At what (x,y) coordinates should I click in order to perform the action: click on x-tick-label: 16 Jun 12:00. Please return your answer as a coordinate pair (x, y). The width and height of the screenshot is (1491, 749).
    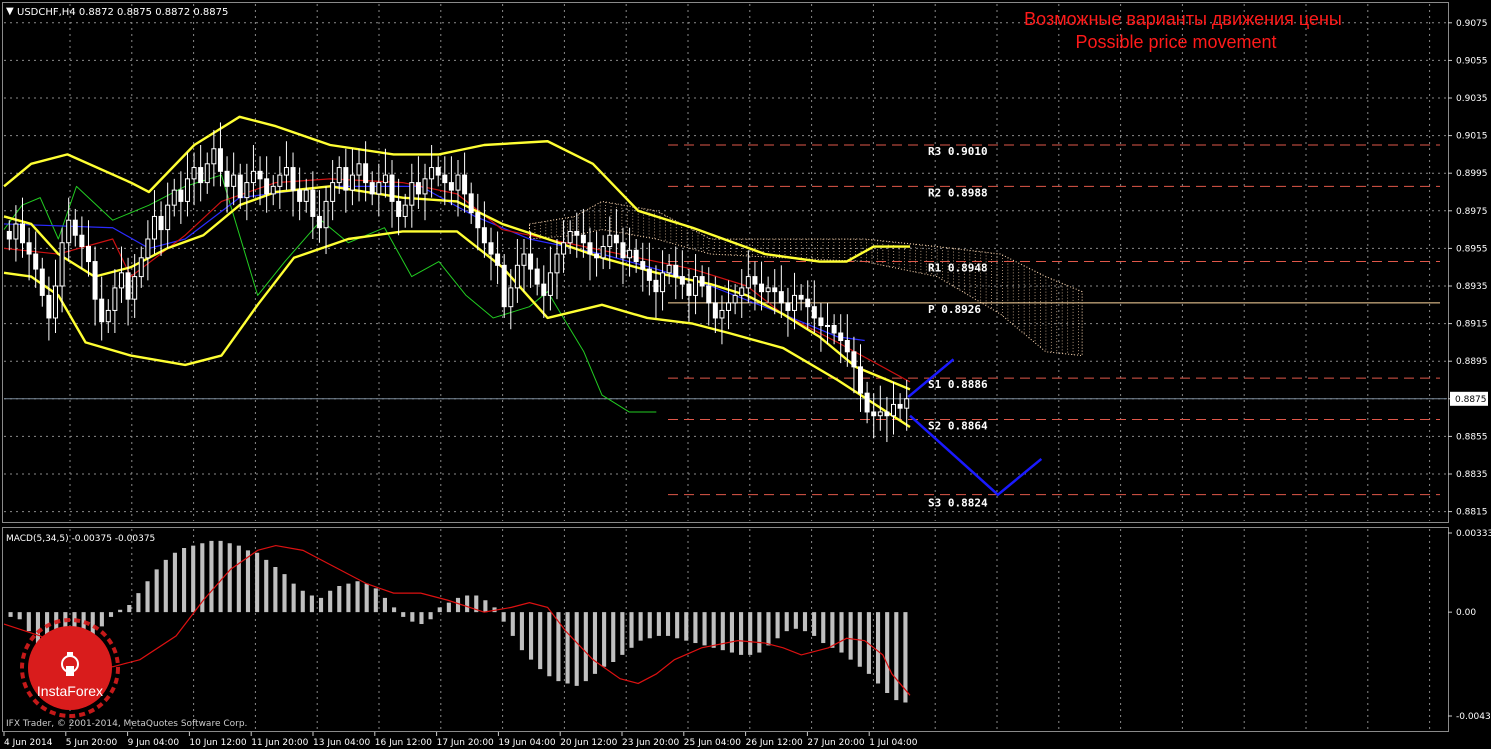
    Looking at the image, I should click on (403, 743).